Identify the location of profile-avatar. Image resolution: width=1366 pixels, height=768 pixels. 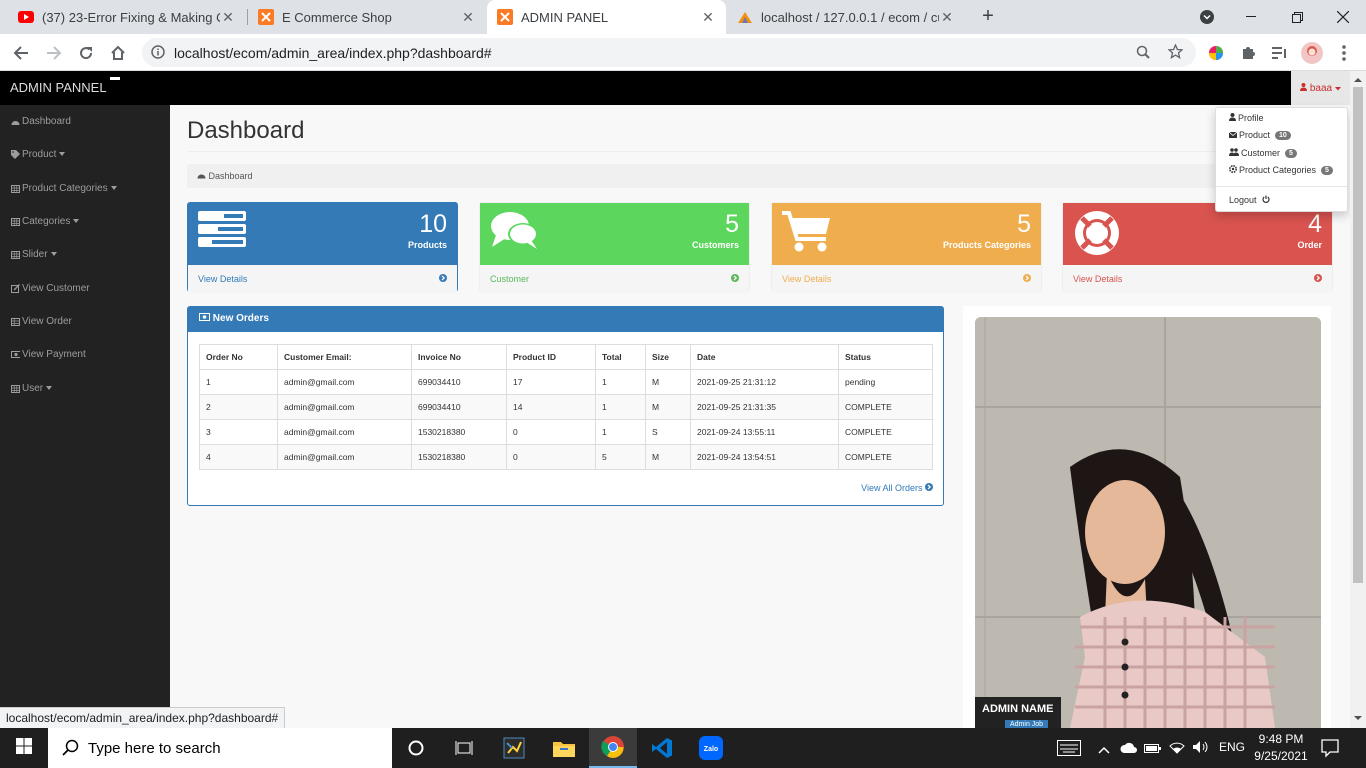
(1312, 53).